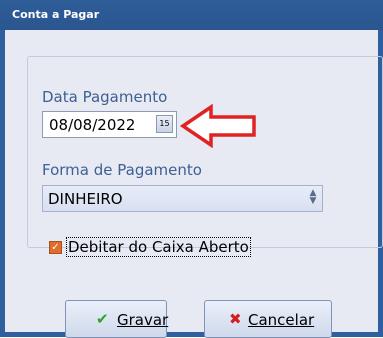 This screenshot has width=383, height=338. Describe the element at coordinates (85, 199) in the screenshot. I see `payment-value: DINHEIRO` at that location.